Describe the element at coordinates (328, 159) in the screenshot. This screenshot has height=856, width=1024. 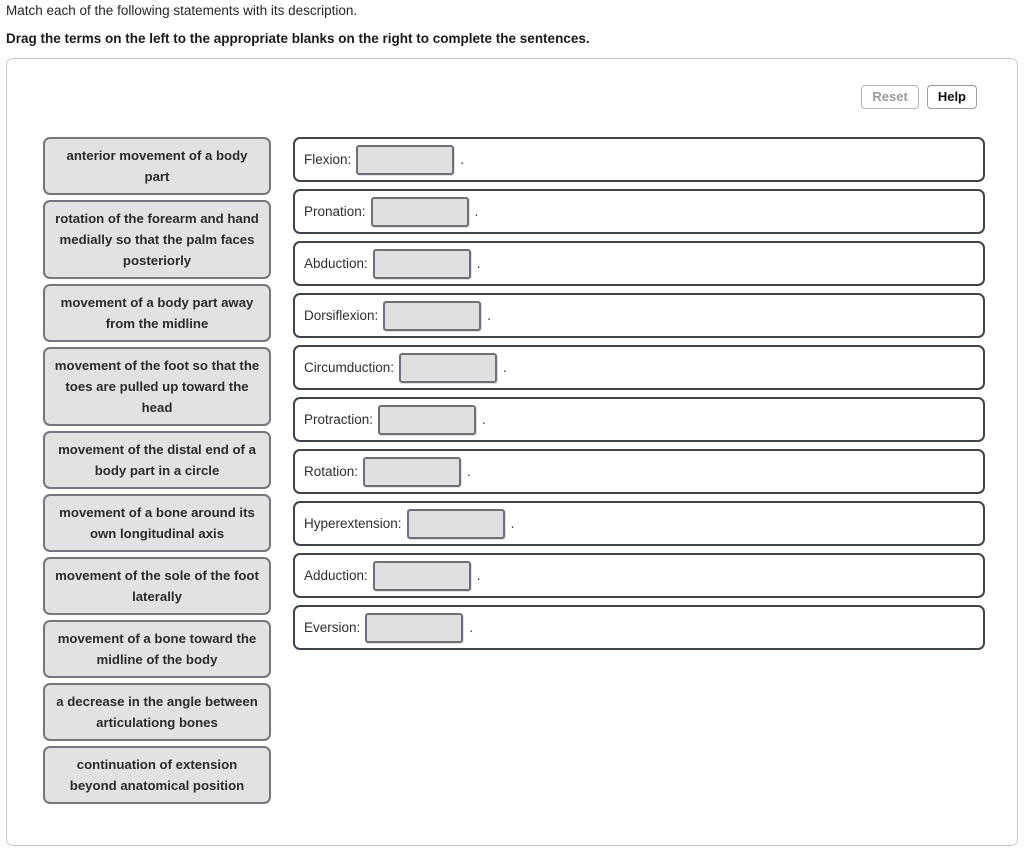
I see `bank-label: Flexion:` at that location.